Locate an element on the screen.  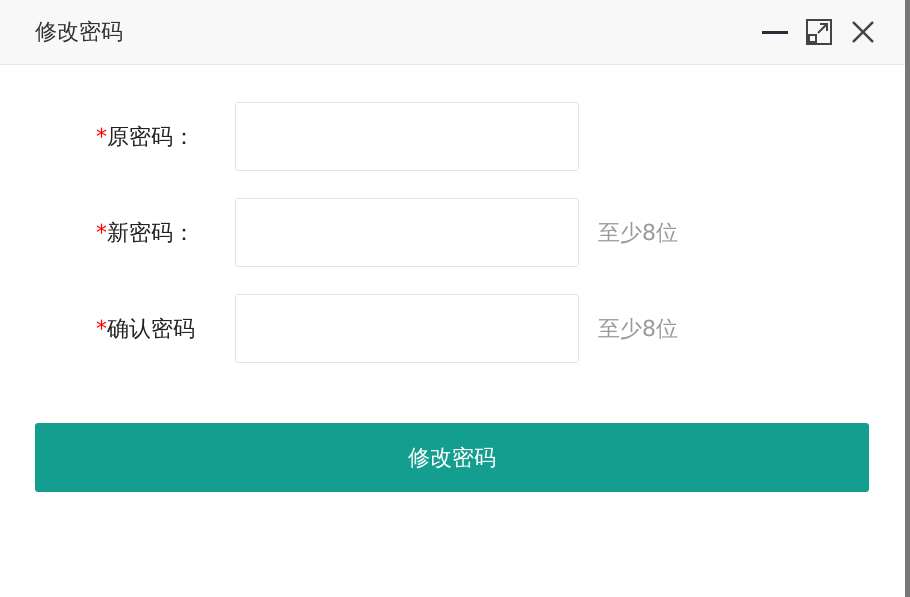
field-label: *确认密码 is located at coordinates (146, 330).